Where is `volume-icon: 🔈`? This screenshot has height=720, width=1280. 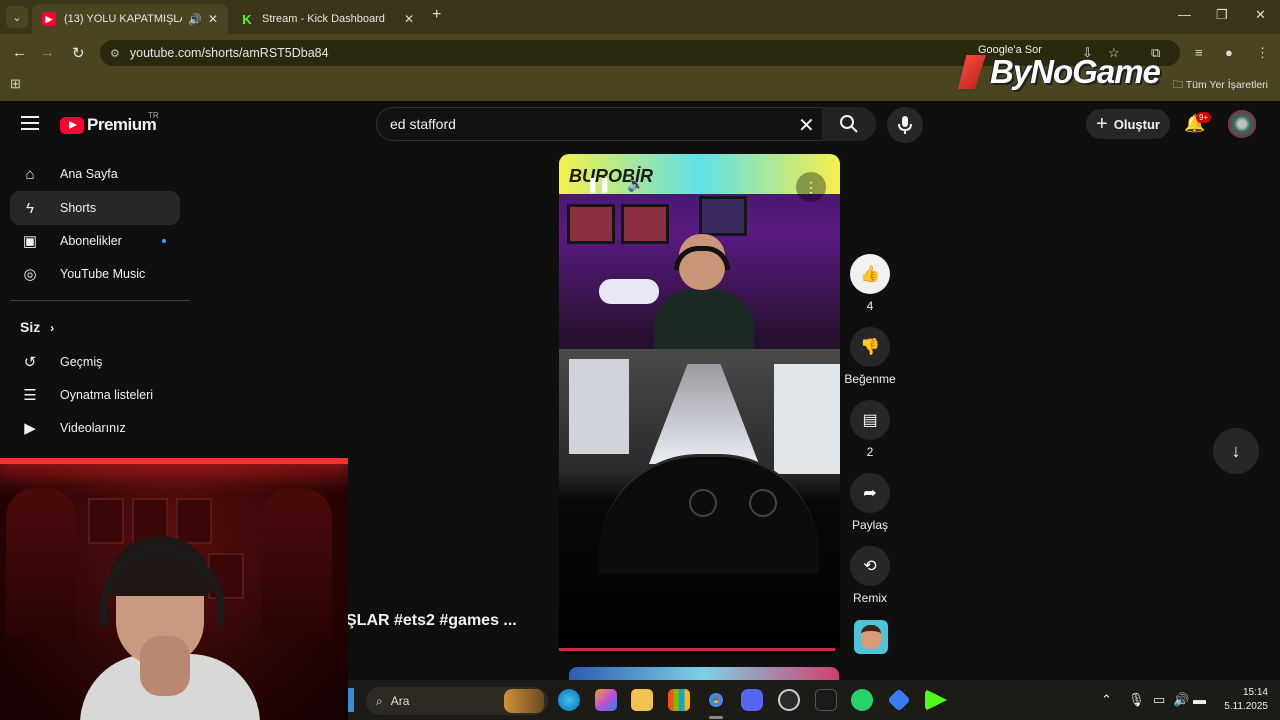
volume-icon: 🔈 is located at coordinates (635, 184).